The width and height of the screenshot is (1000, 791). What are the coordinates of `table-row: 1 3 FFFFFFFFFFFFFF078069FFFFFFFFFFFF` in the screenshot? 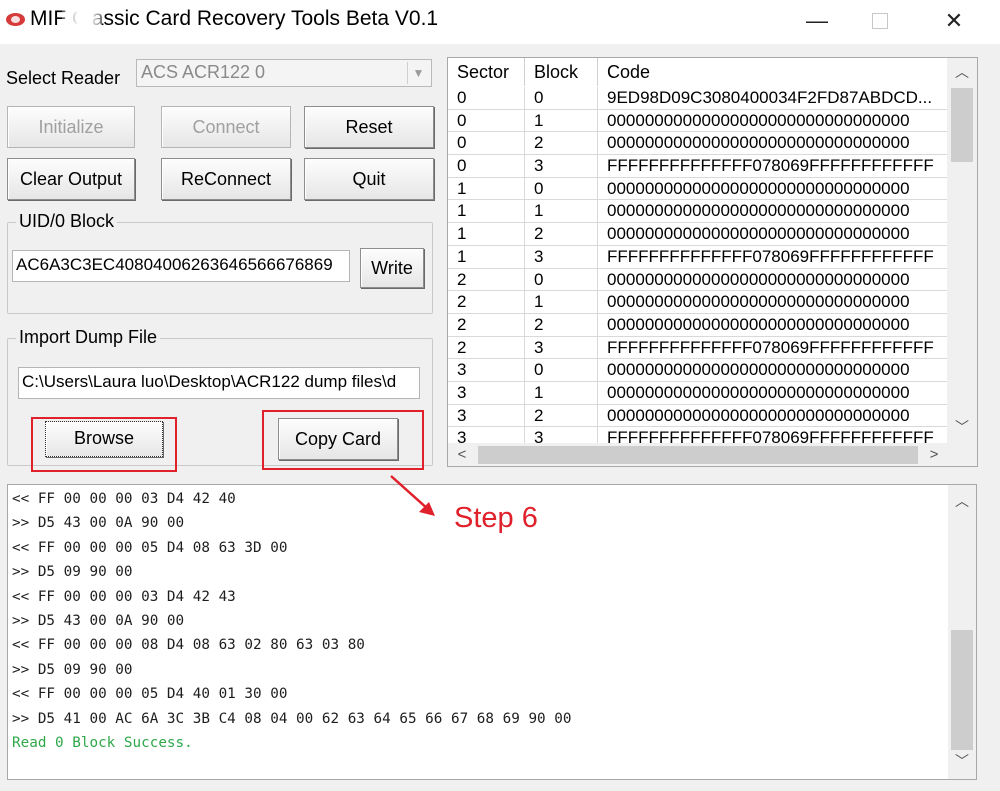 It's located at (698, 257).